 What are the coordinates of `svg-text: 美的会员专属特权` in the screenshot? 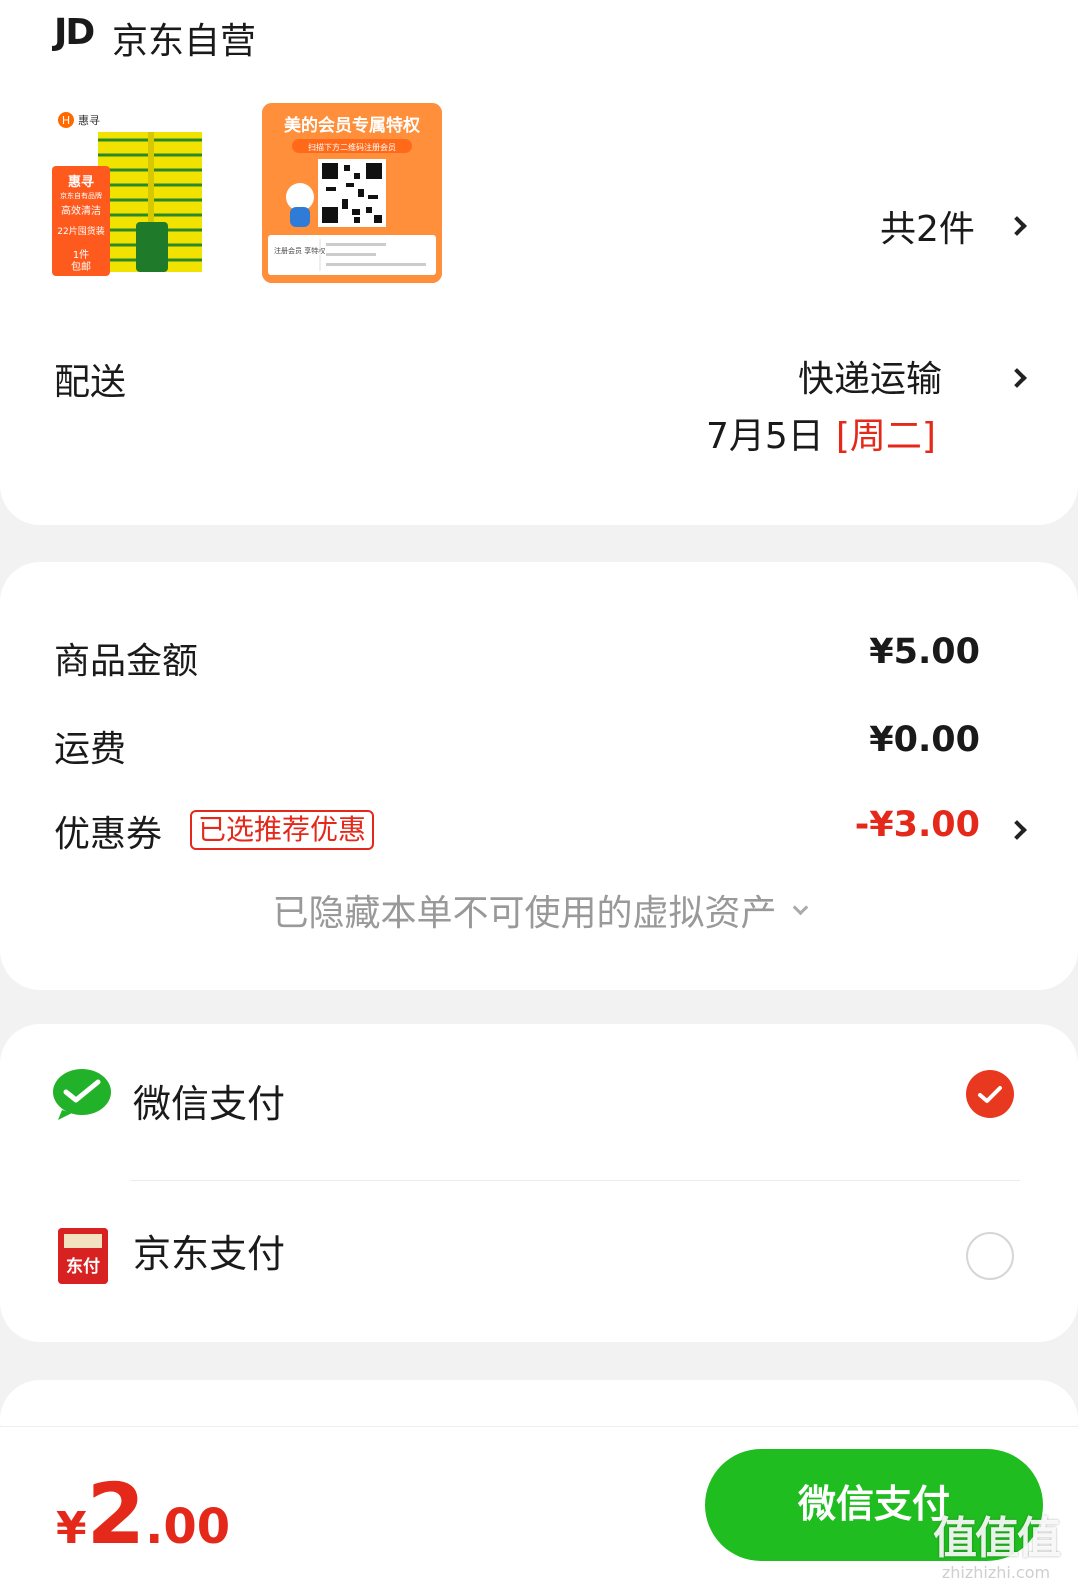 It's located at (352, 125).